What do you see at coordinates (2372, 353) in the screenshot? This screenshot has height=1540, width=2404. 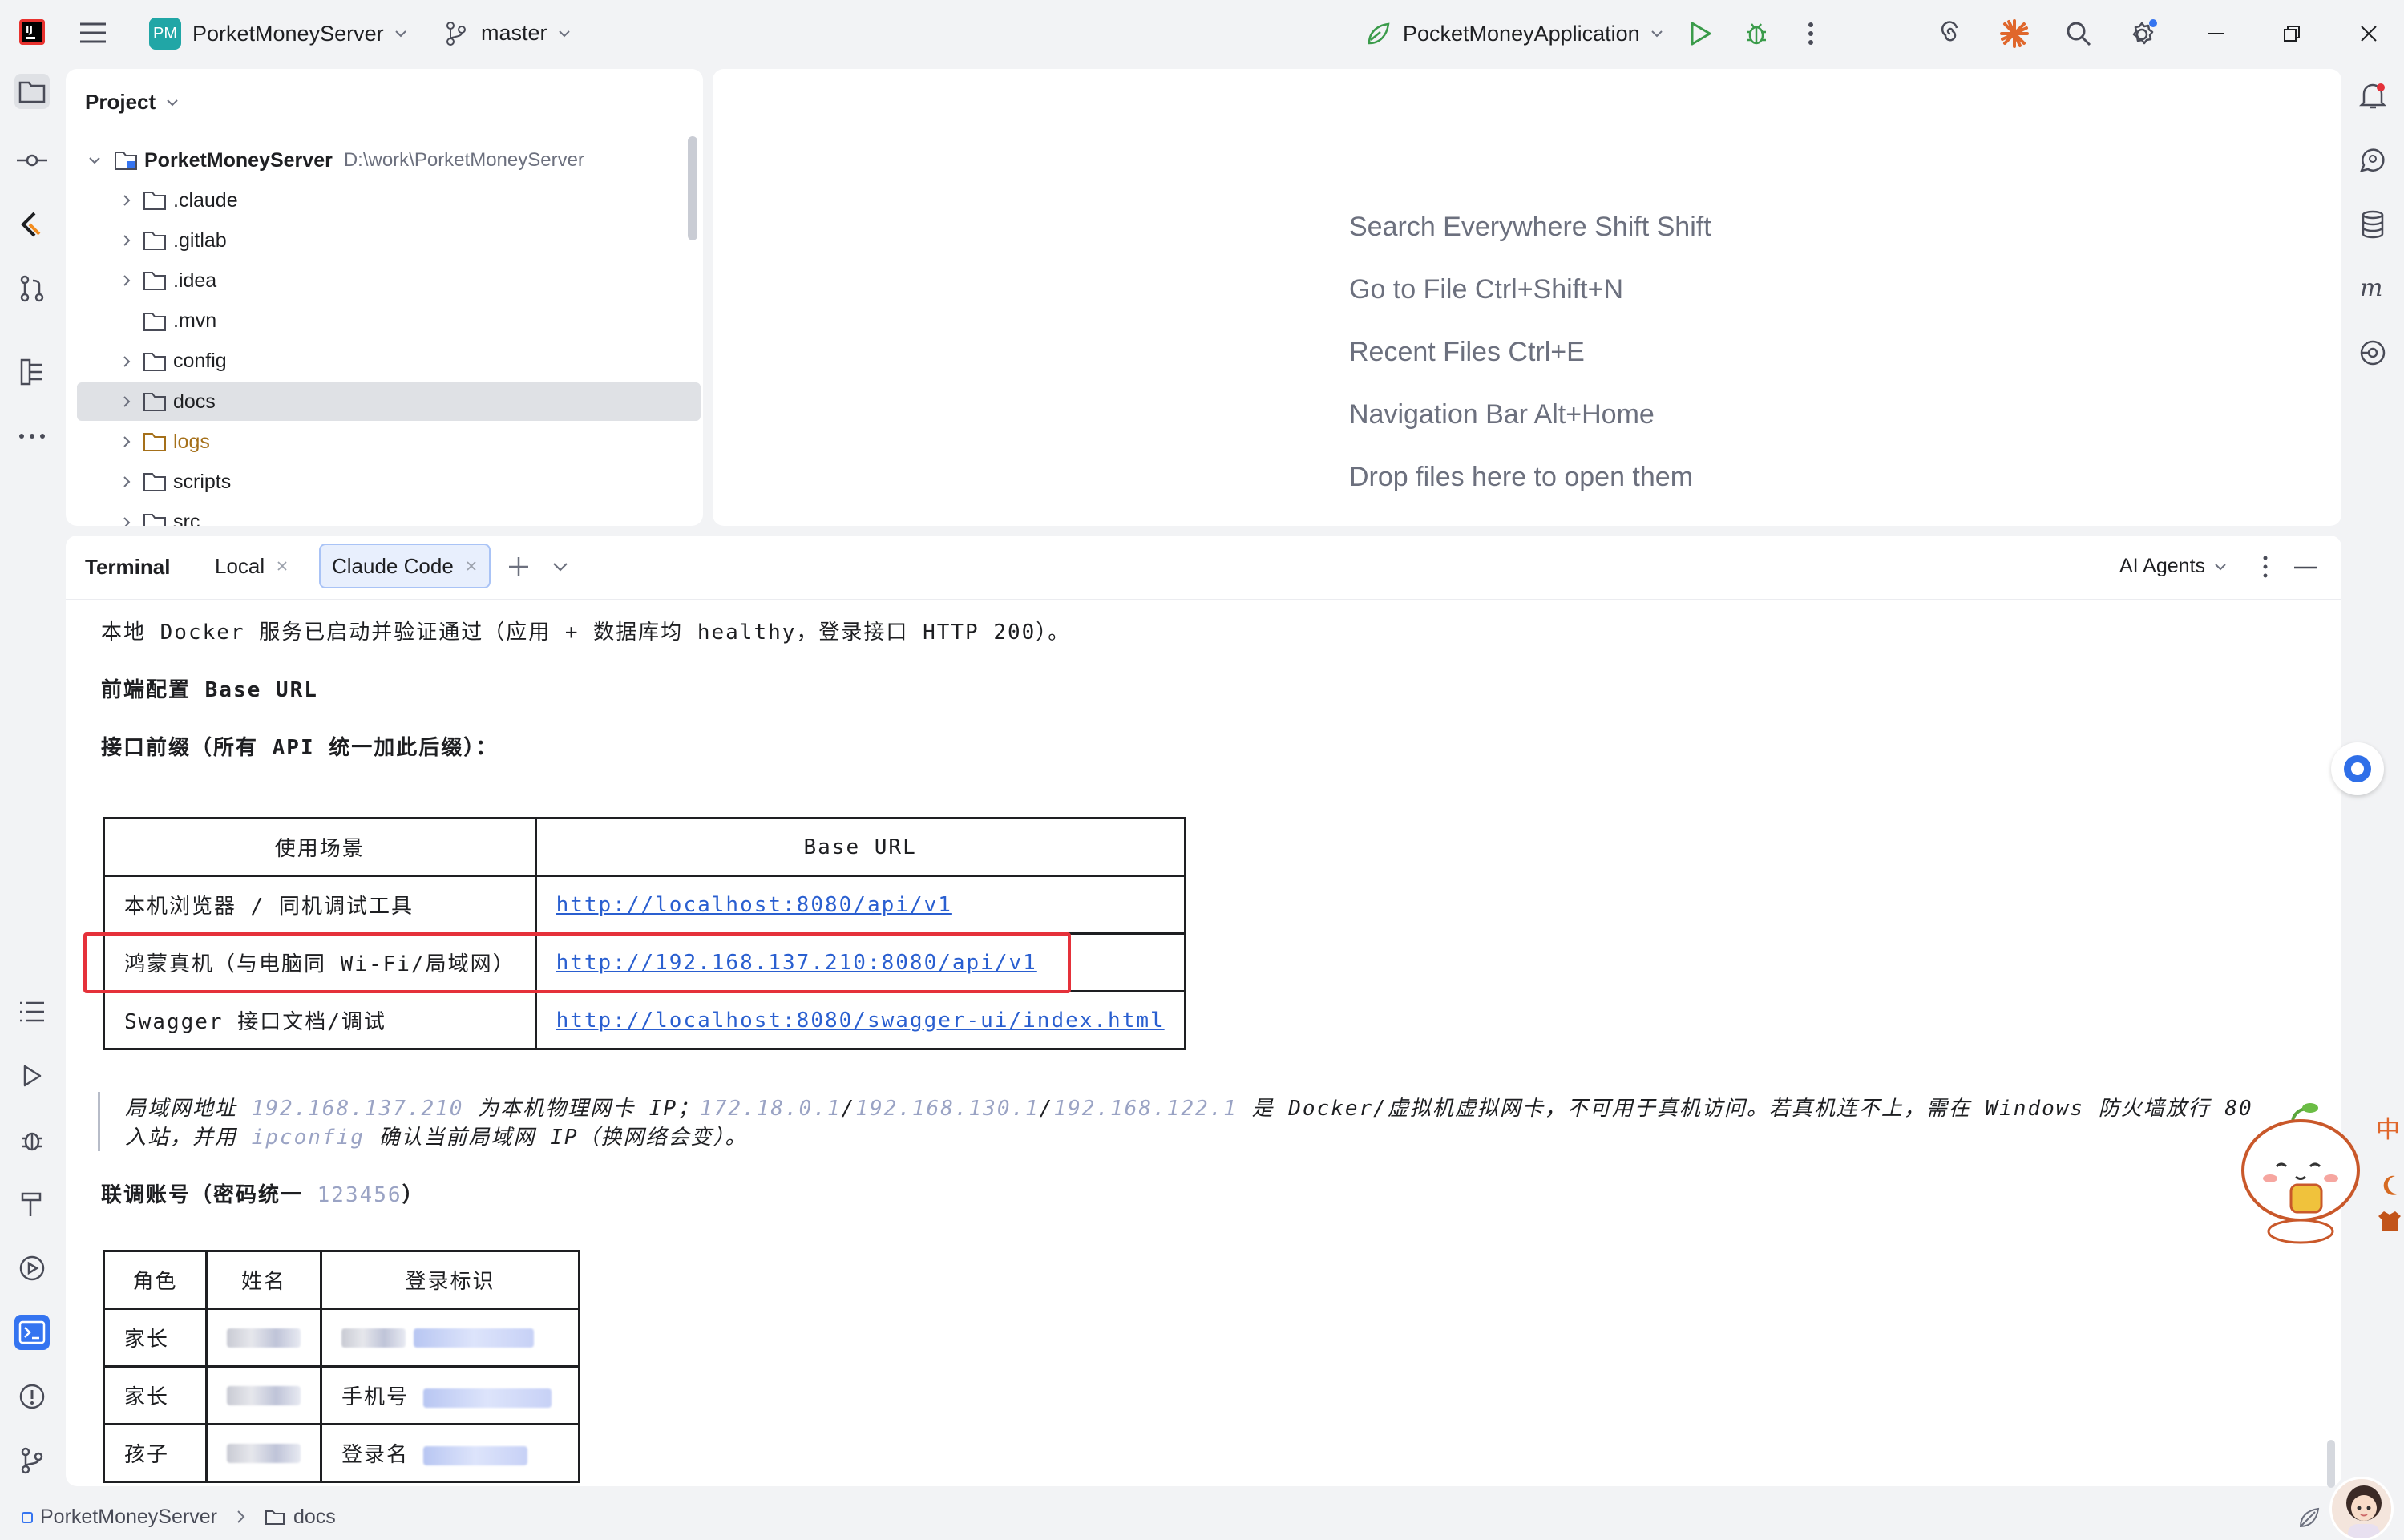 I see `endpoints-button` at bounding box center [2372, 353].